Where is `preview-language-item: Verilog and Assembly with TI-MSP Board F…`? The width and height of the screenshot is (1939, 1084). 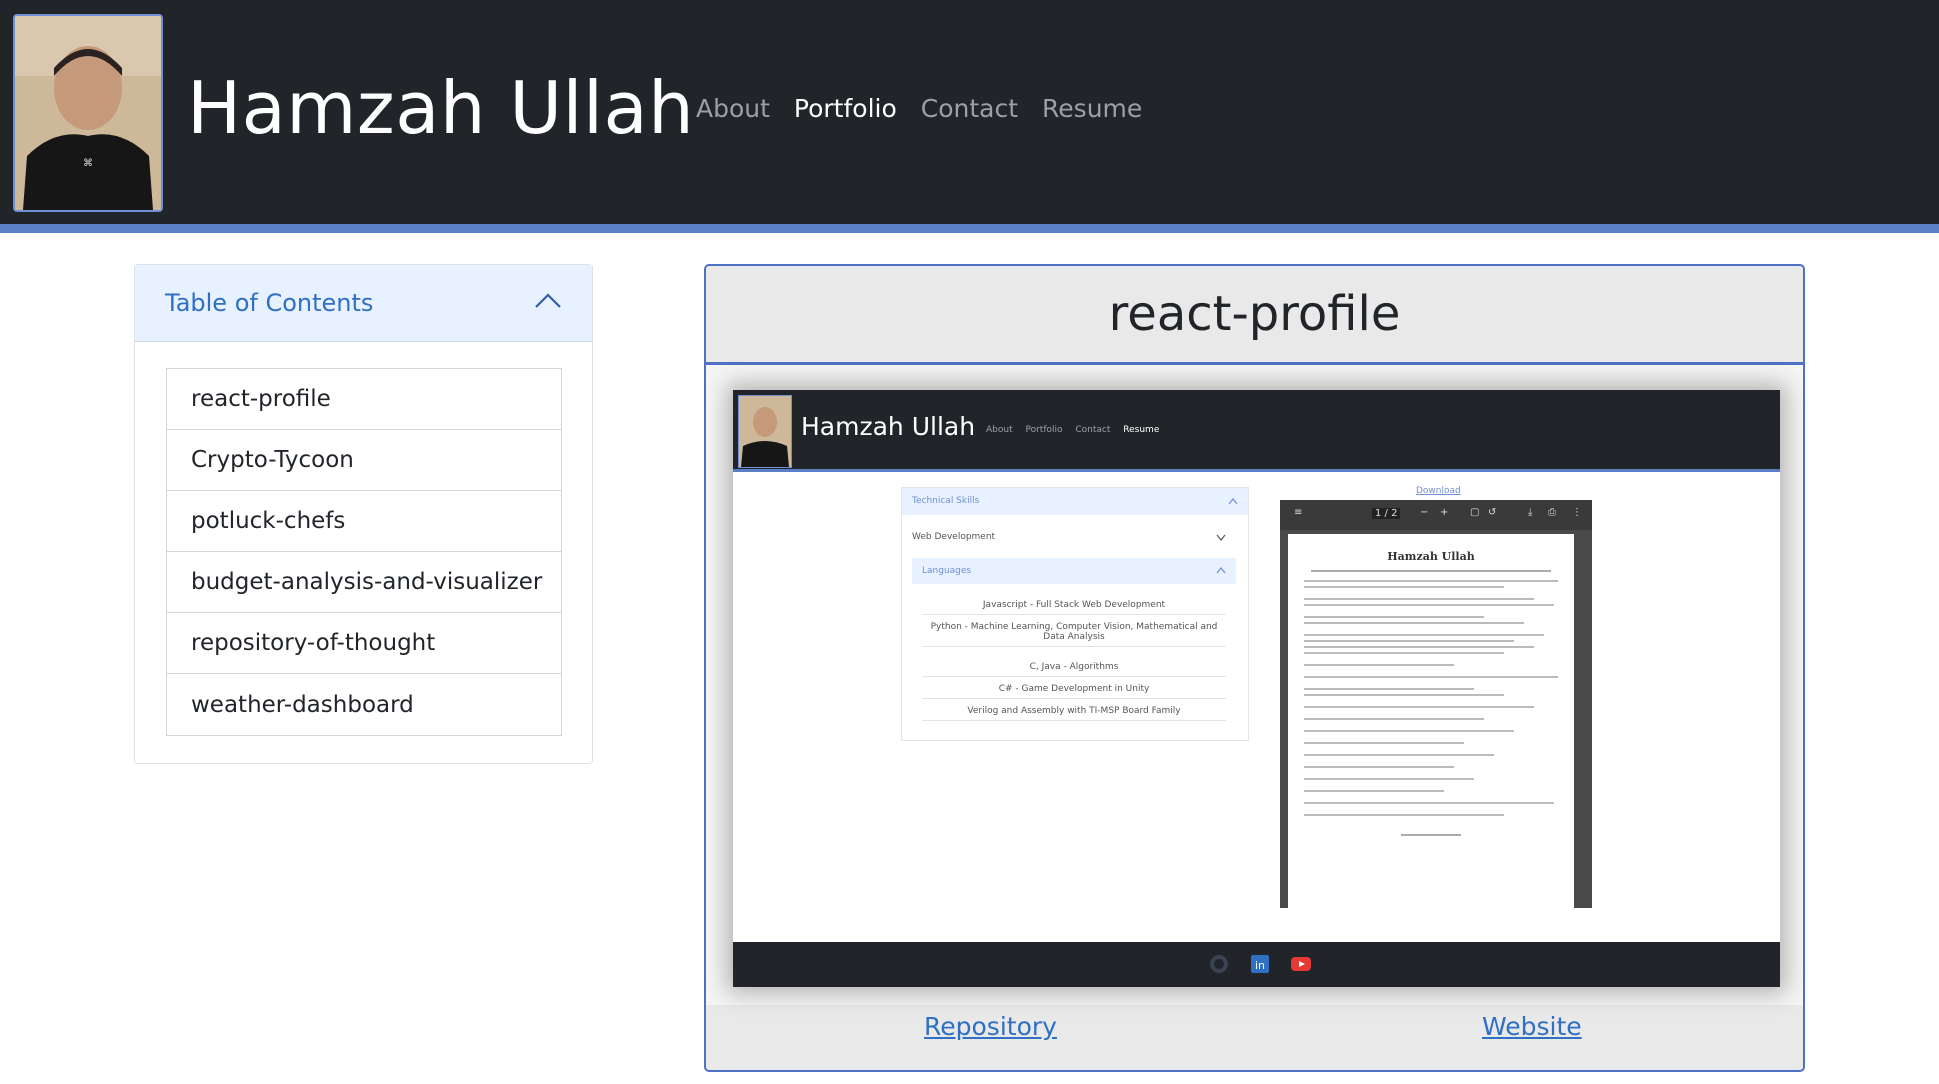
preview-language-item: Verilog and Assembly with TI-MSP Board F… is located at coordinates (1074, 711).